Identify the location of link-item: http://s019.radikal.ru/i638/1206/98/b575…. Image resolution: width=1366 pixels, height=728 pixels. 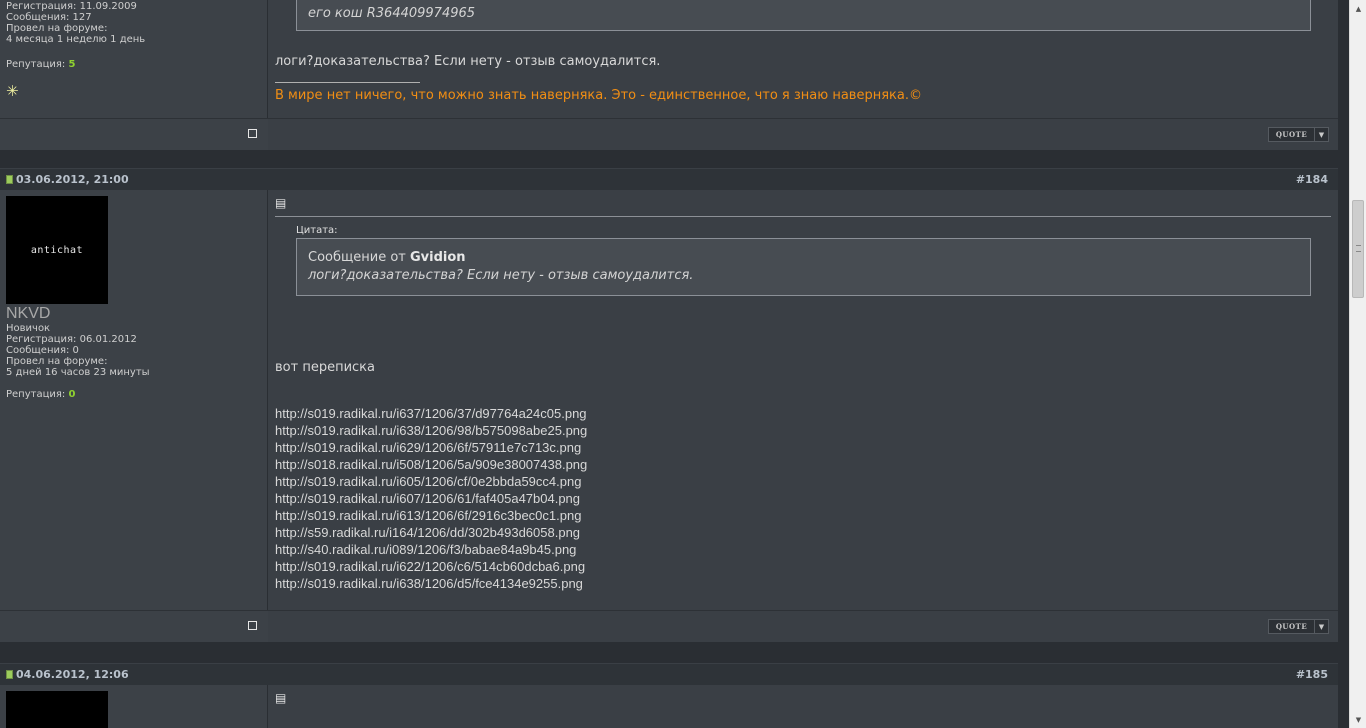
(803, 430).